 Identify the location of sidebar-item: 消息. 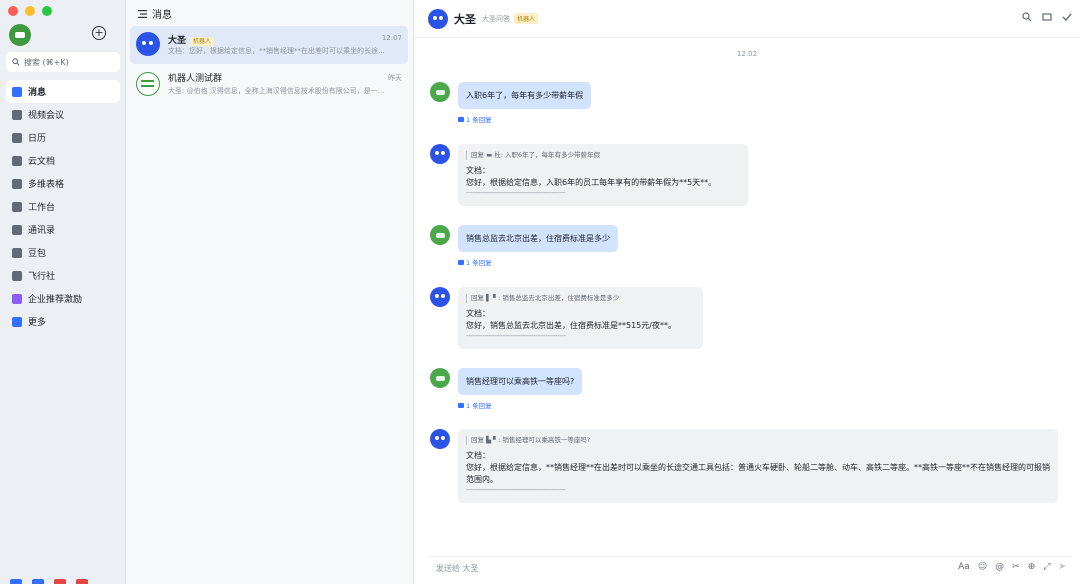
(63, 91).